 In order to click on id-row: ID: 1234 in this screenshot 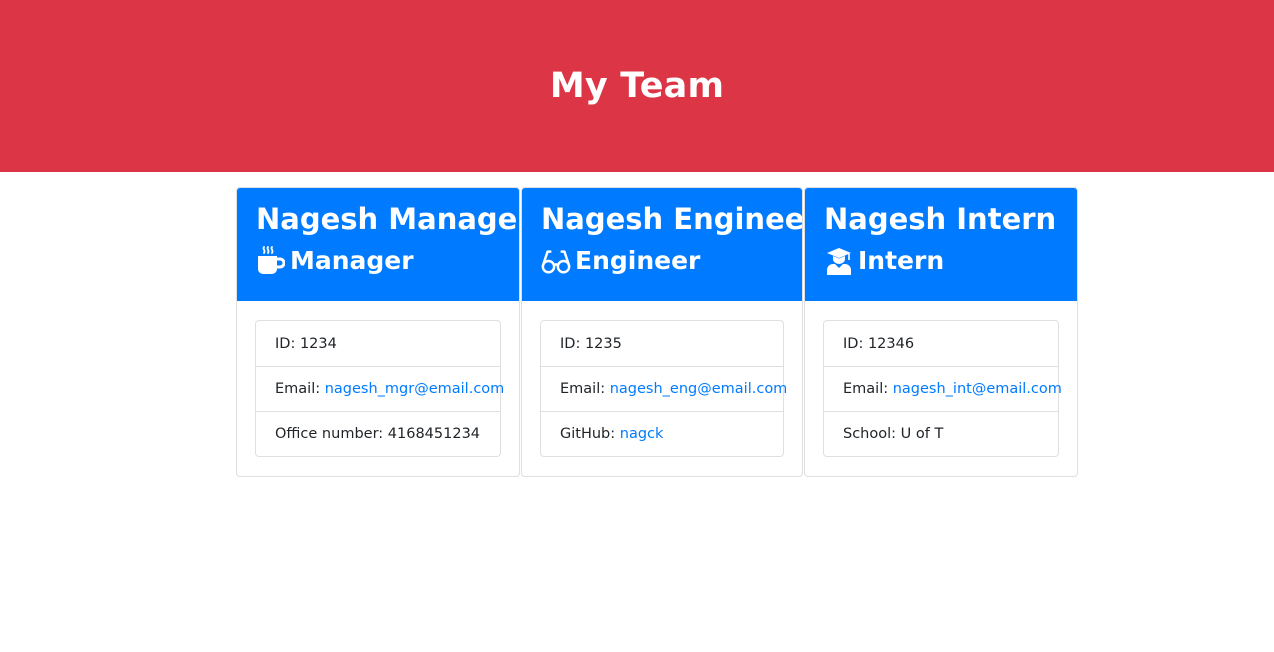, I will do `click(378, 343)`.